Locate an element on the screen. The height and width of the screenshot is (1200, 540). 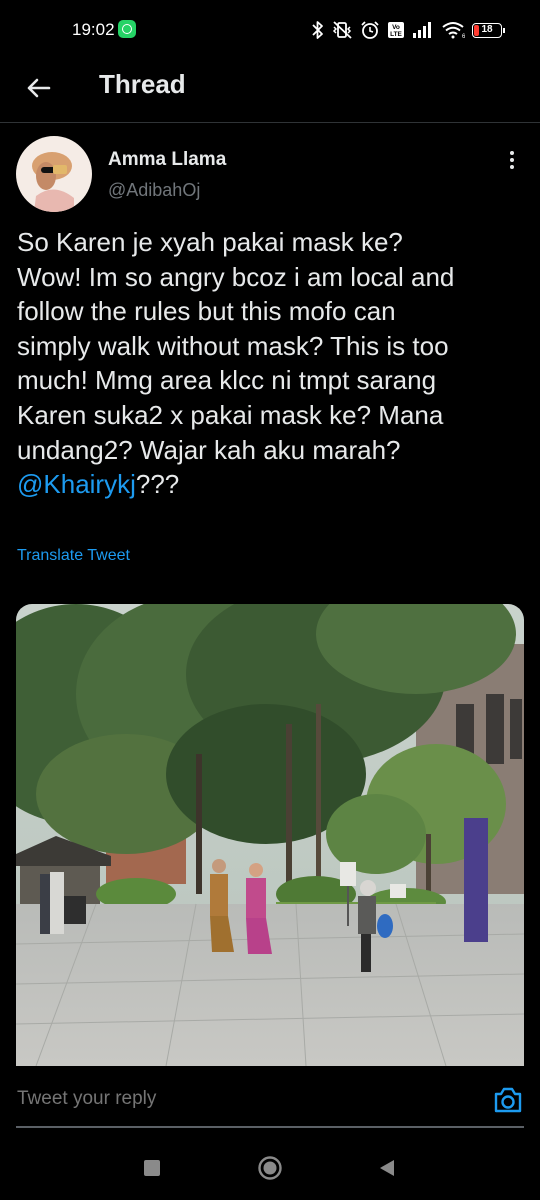
tweet-text-line: much! Mmg area klcc ni tmpt sarang is located at coordinates (227, 380).